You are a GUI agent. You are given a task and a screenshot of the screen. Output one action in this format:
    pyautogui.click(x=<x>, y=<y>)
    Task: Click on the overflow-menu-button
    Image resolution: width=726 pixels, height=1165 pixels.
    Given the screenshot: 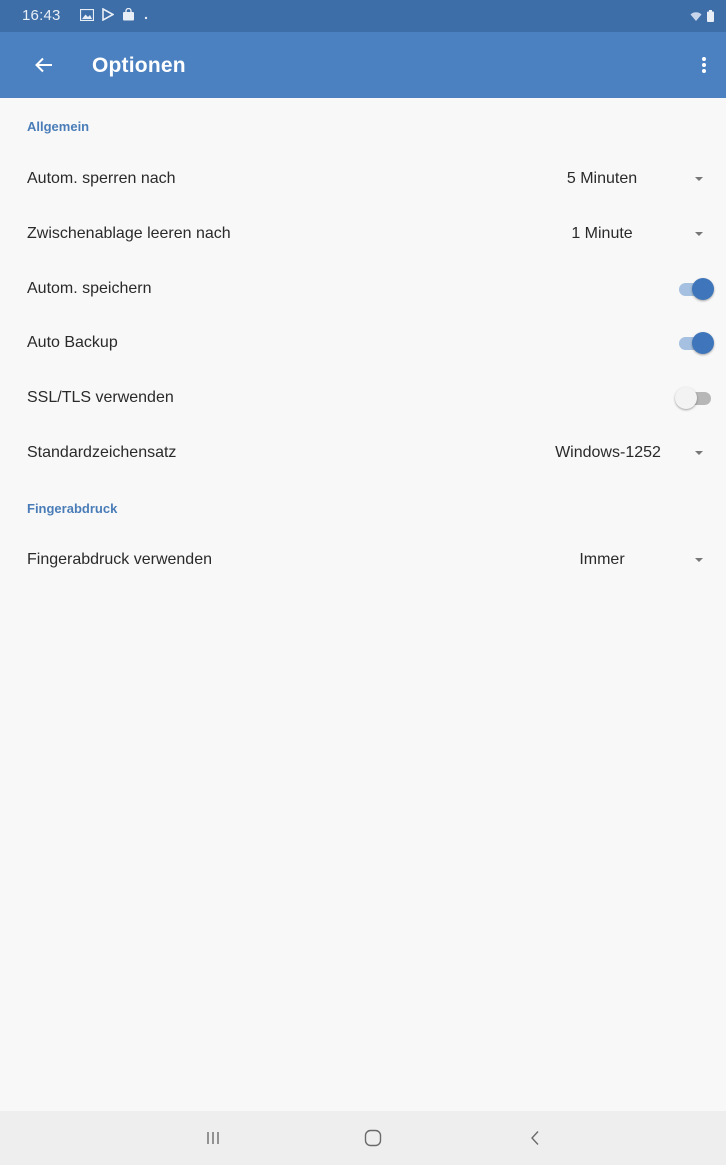 What is the action you would take?
    pyautogui.click(x=704, y=65)
    